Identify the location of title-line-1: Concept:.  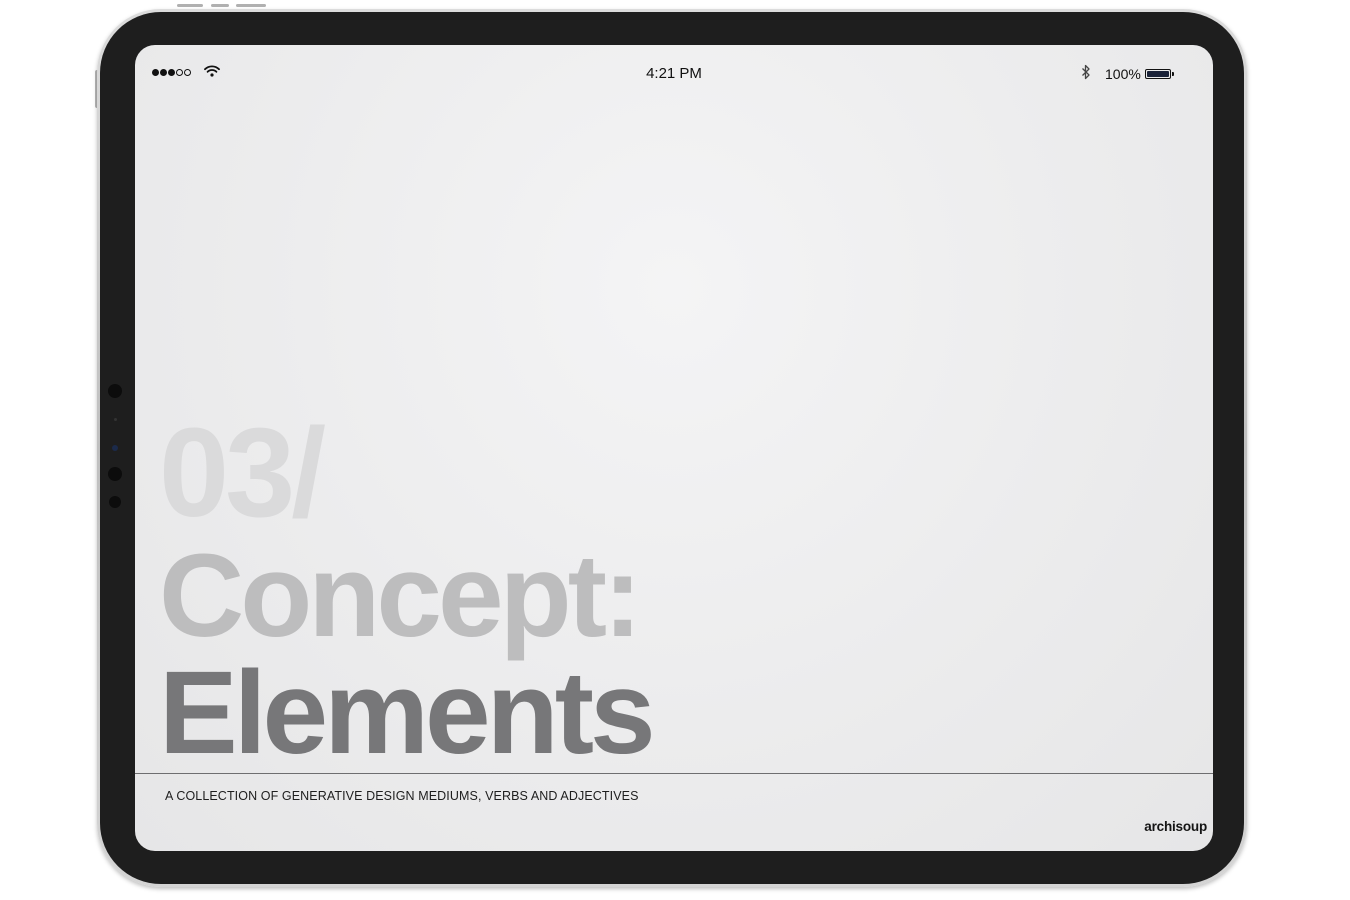
(400, 596).